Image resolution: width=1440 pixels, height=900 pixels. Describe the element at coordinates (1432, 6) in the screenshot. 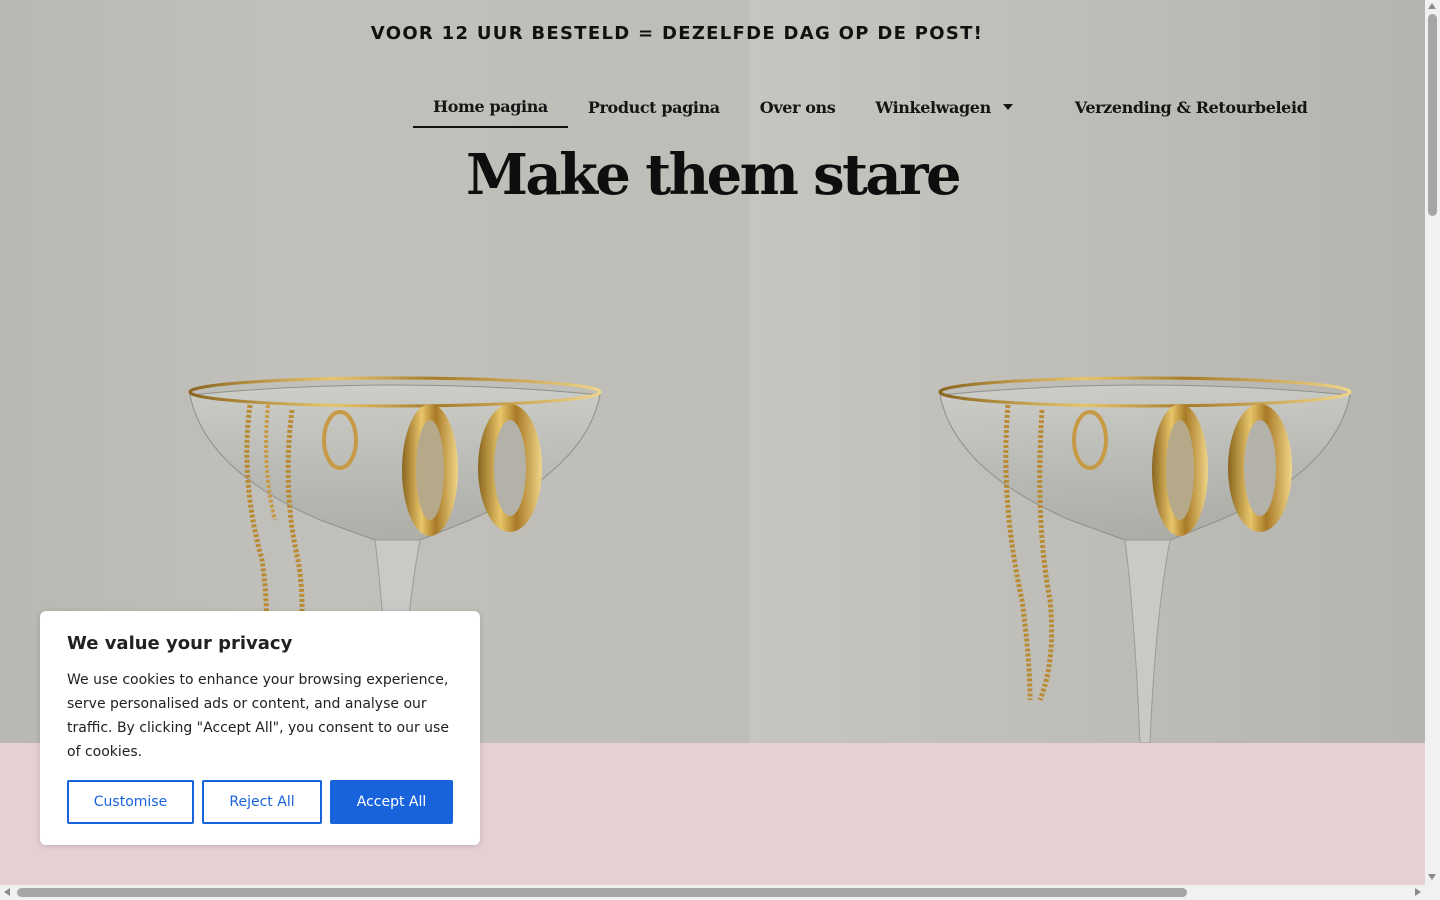

I see `scroll-up-icon` at that location.